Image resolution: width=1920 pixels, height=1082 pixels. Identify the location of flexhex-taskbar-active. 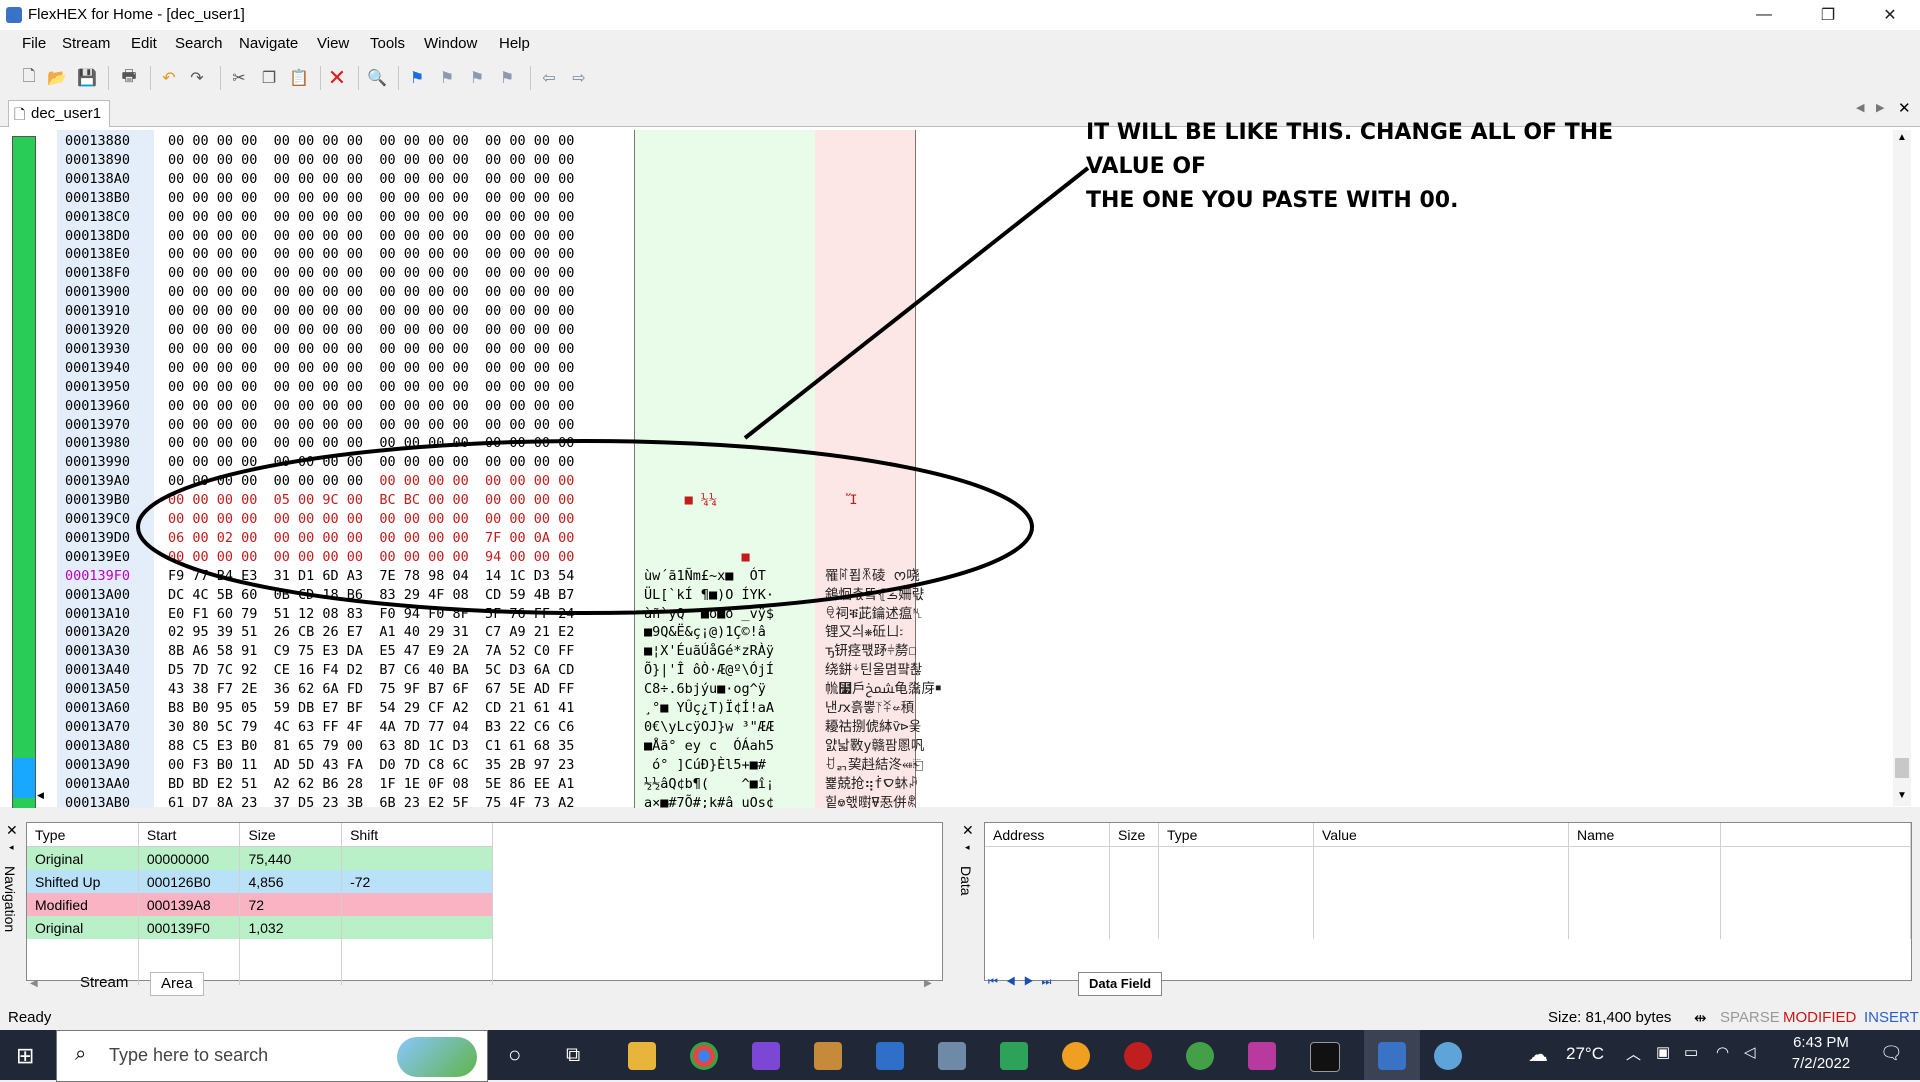
(1392, 1055).